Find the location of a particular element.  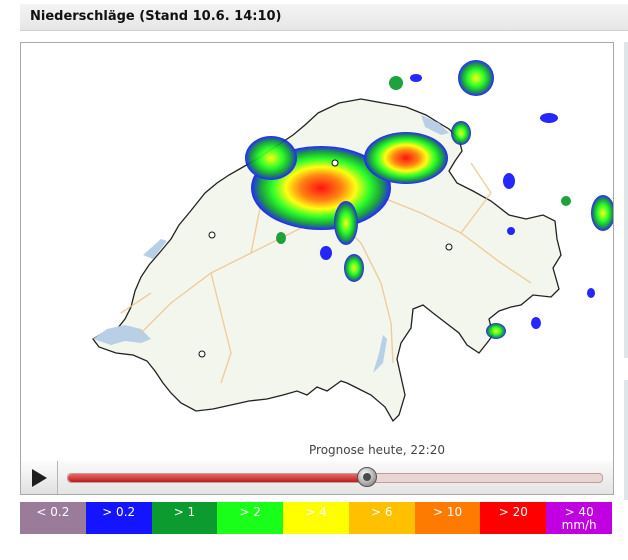

legend-item: > 20 is located at coordinates (513, 518).